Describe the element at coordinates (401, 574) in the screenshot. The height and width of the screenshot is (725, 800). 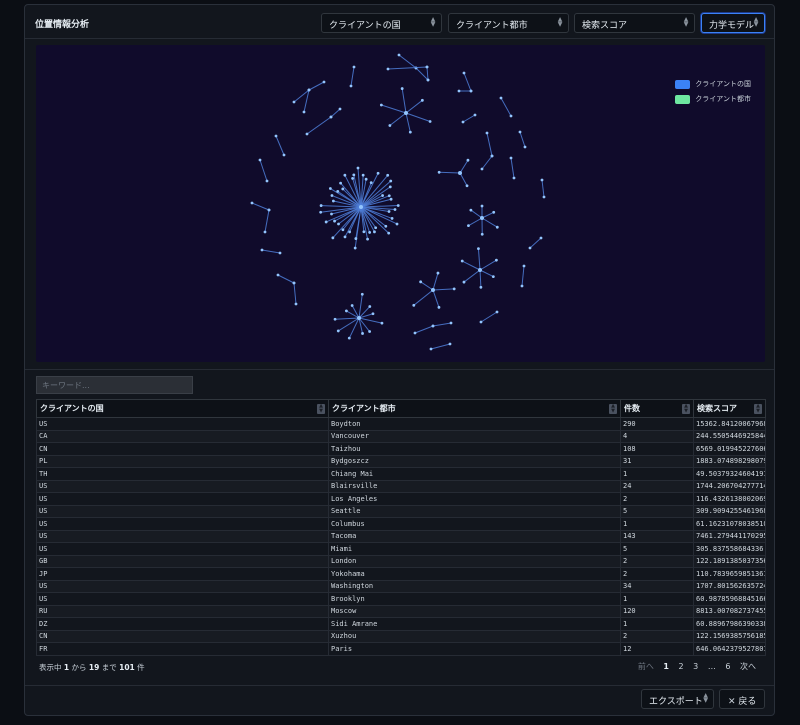
I see `table-row: JP Yokohama 2 110.78396598513615` at that location.